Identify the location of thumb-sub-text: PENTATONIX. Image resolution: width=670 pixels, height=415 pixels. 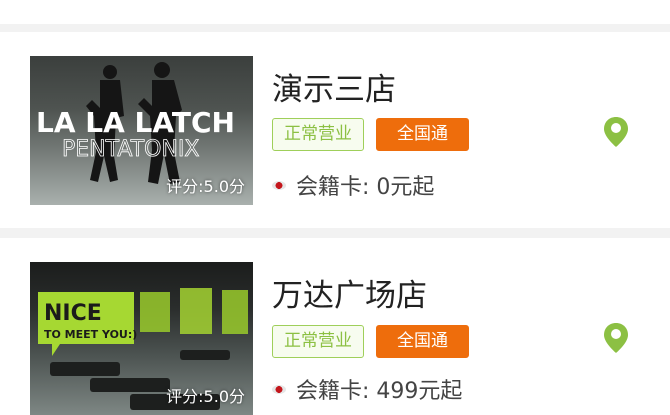
(130, 149).